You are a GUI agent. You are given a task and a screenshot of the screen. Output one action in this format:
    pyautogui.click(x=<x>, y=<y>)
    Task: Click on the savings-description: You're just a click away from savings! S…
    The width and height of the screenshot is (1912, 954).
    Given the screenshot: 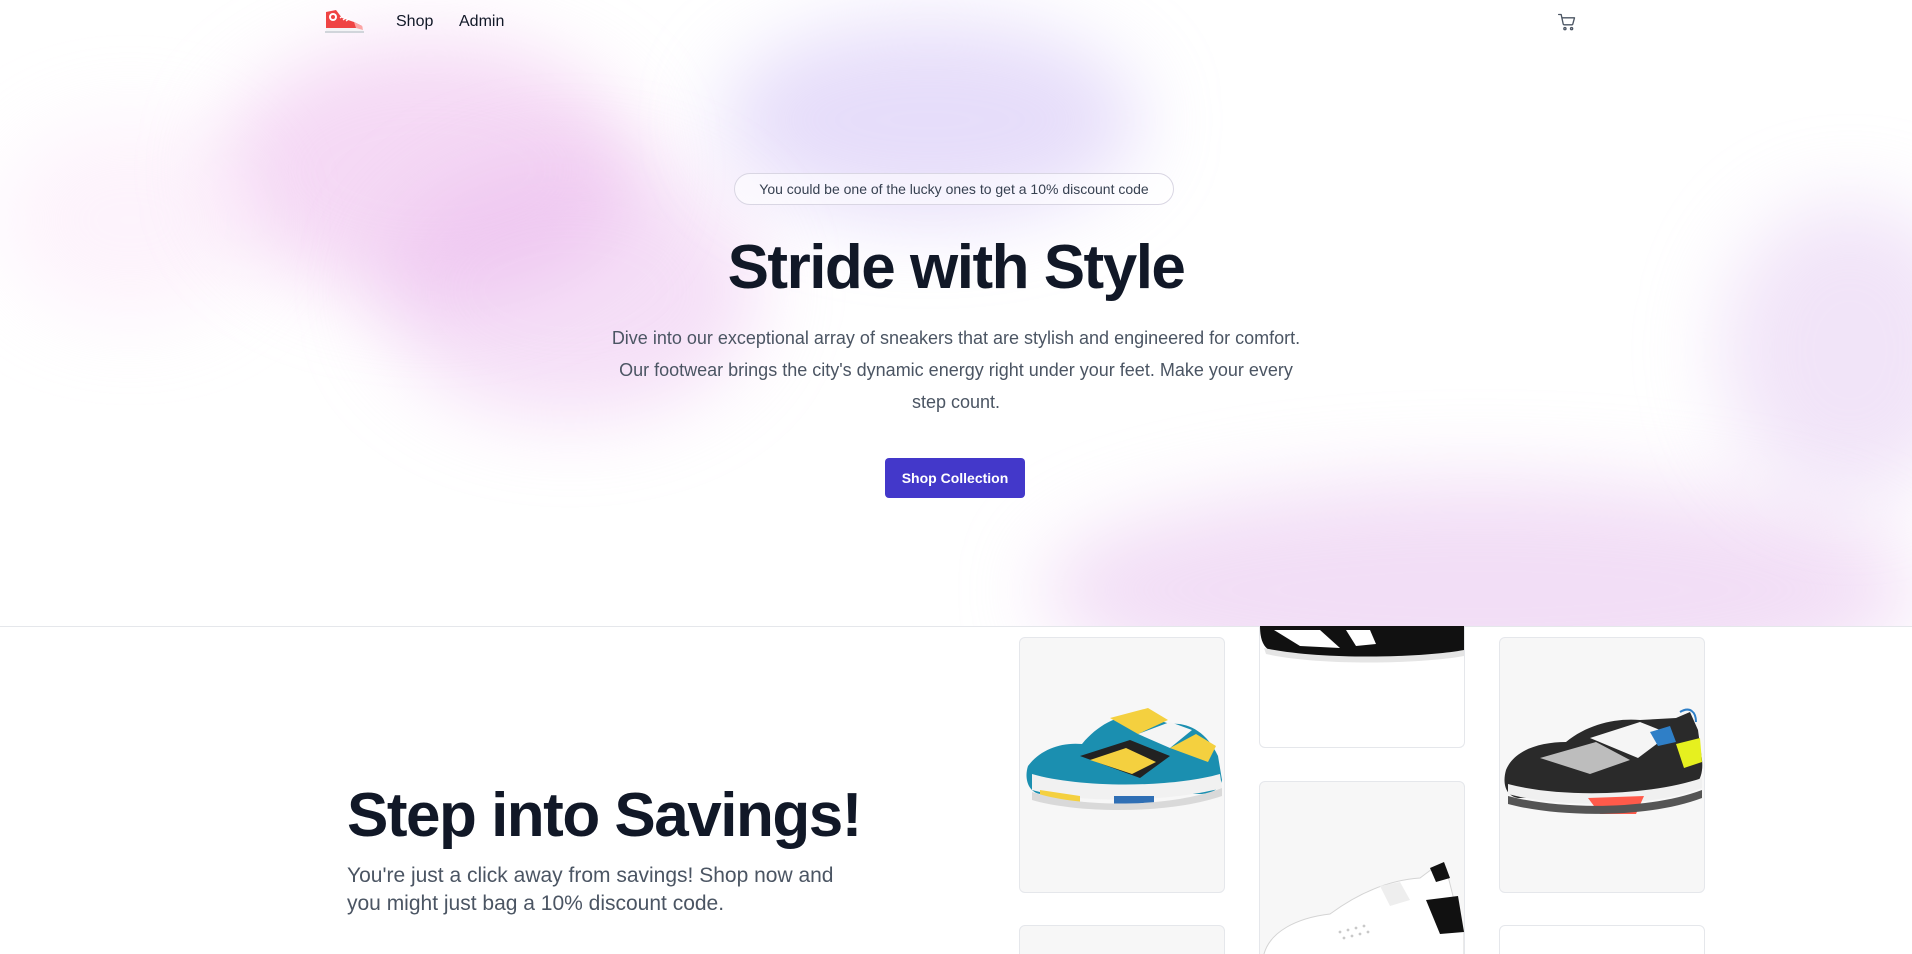 What is the action you would take?
    pyautogui.click(x=590, y=889)
    